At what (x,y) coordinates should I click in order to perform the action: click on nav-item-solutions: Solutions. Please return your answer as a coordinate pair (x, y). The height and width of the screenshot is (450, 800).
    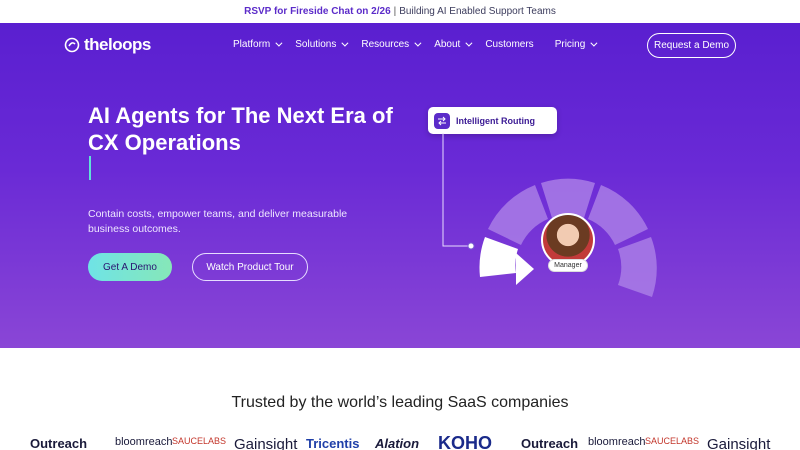
    Looking at the image, I should click on (322, 44).